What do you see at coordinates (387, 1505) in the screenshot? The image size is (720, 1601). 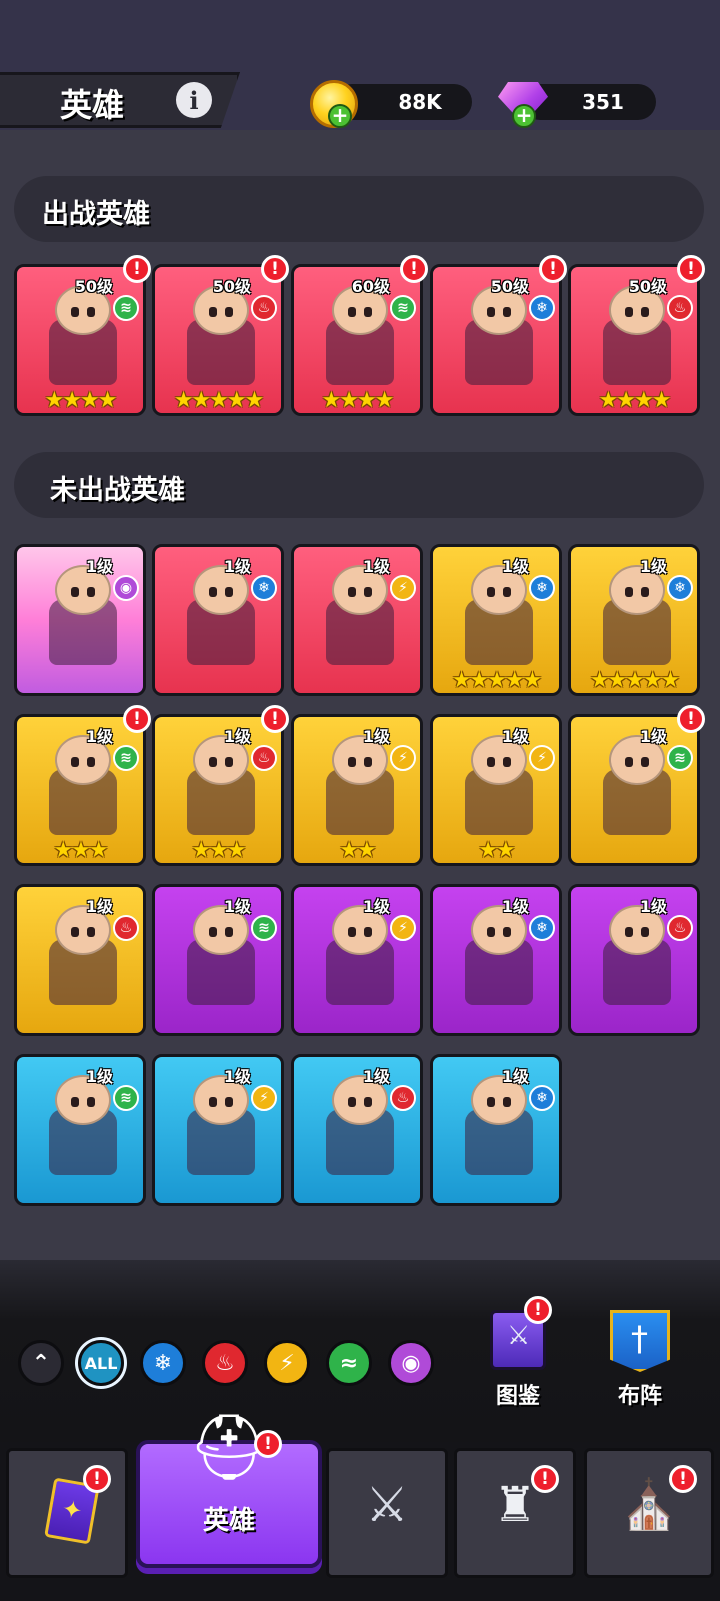 I see `crossed-swords-icon: ⚔` at bounding box center [387, 1505].